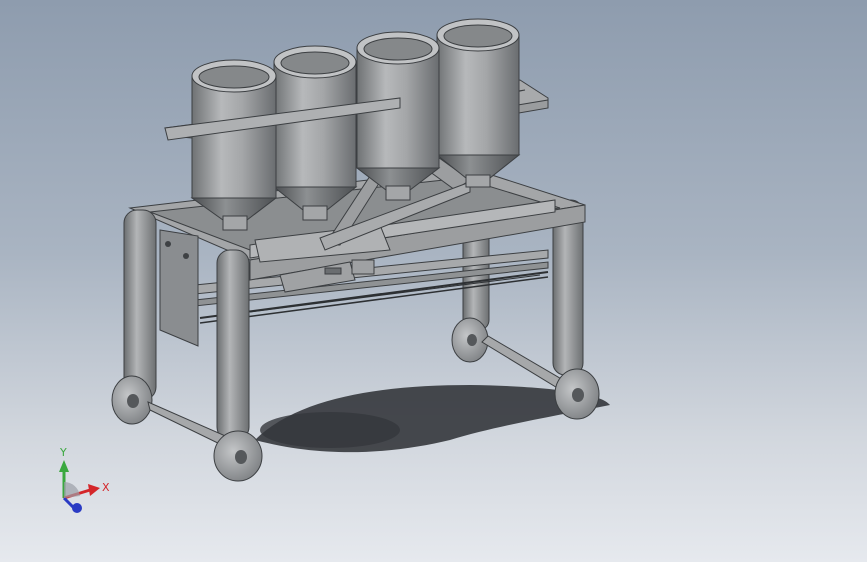 The width and height of the screenshot is (867, 562). What do you see at coordinates (132, 400) in the screenshot?
I see `front-wheel-left` at bounding box center [132, 400].